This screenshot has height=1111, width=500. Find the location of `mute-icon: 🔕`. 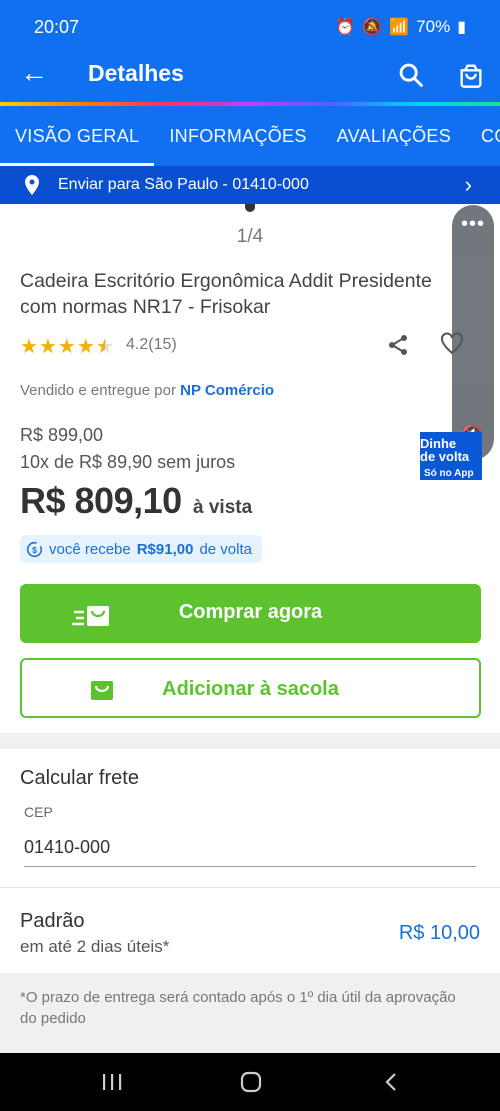

mute-icon: 🔕 is located at coordinates (372, 27).